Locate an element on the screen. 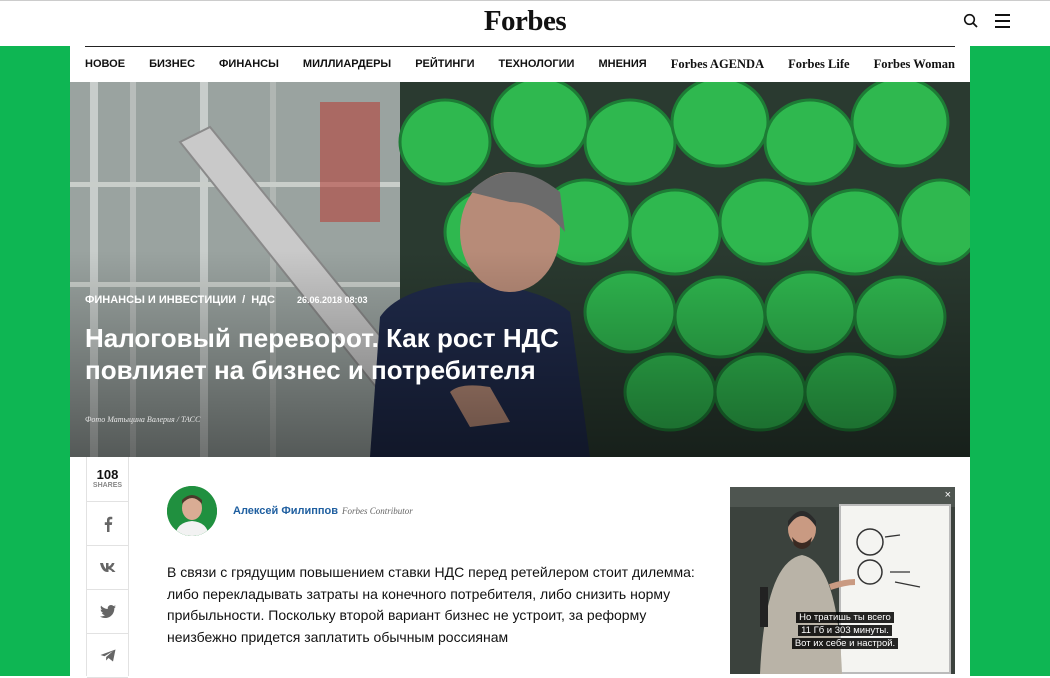 Image resolution: width=1050 pixels, height=678 pixels. subtitle-line-2: 11 Гб и 303 минуты. is located at coordinates (845, 630).